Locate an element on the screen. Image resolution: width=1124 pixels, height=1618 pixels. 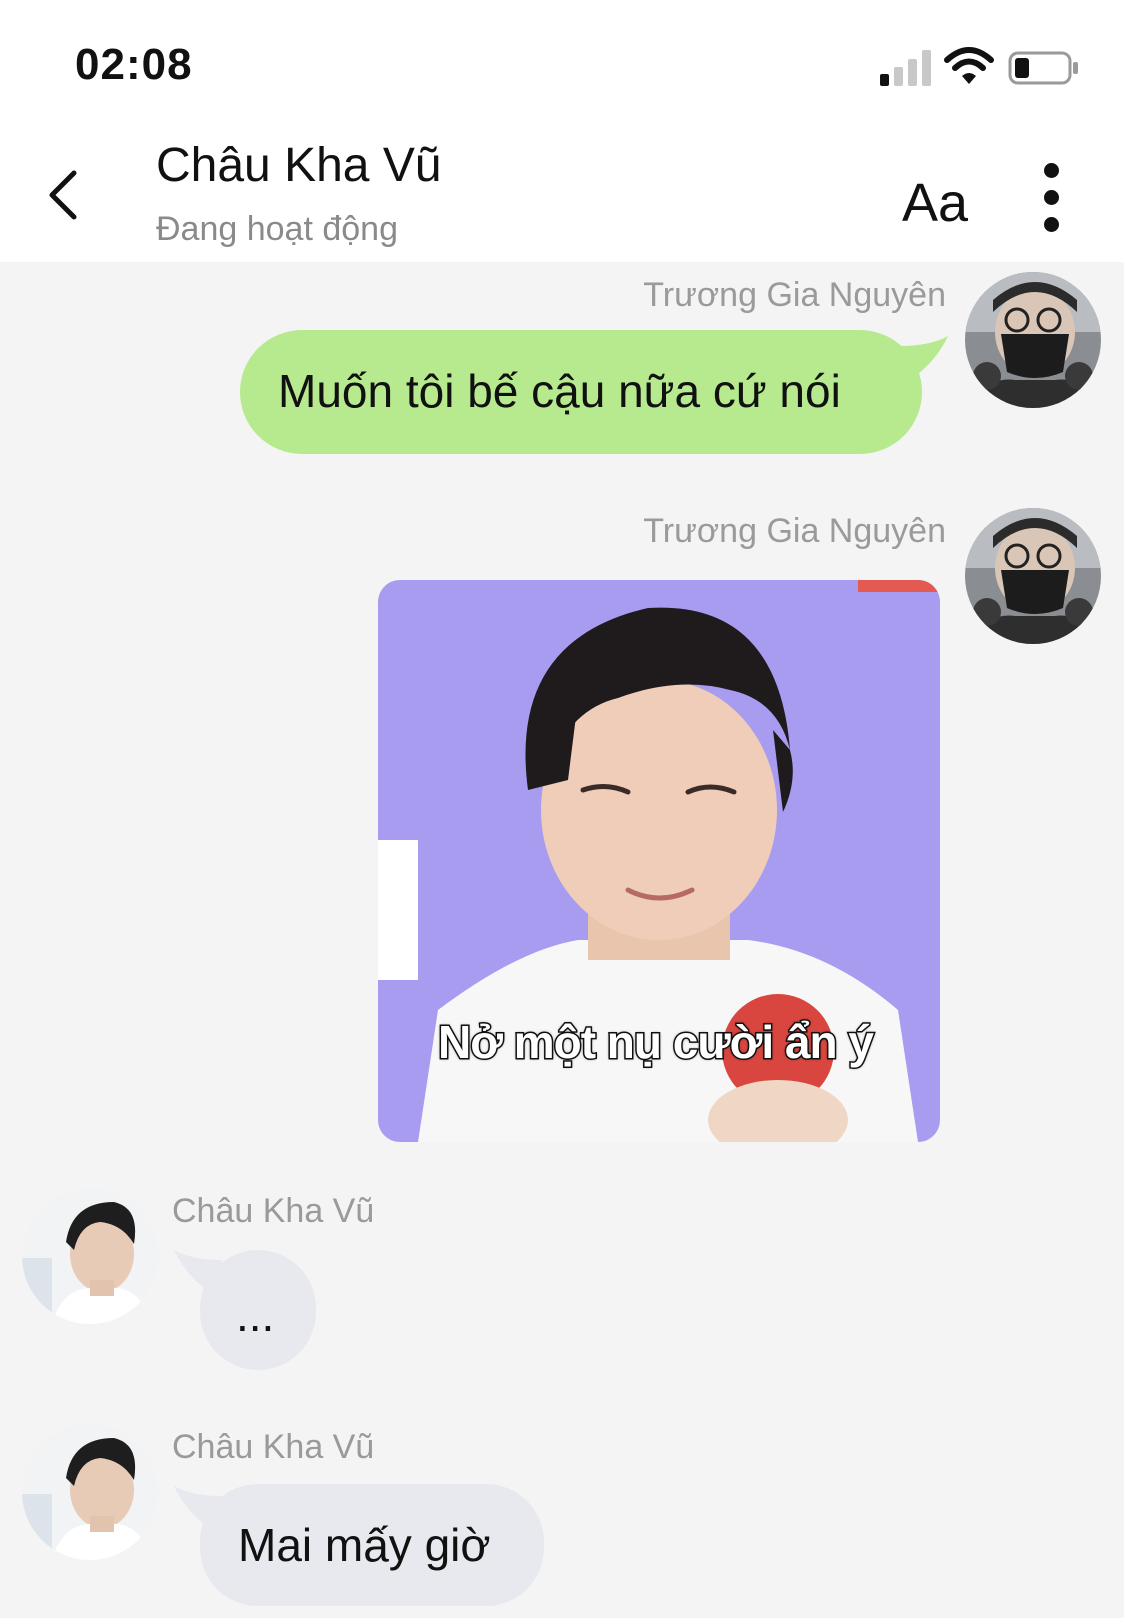
message-bubble-incoming: Mai mấy giờ is located at coordinates (372, 1545).